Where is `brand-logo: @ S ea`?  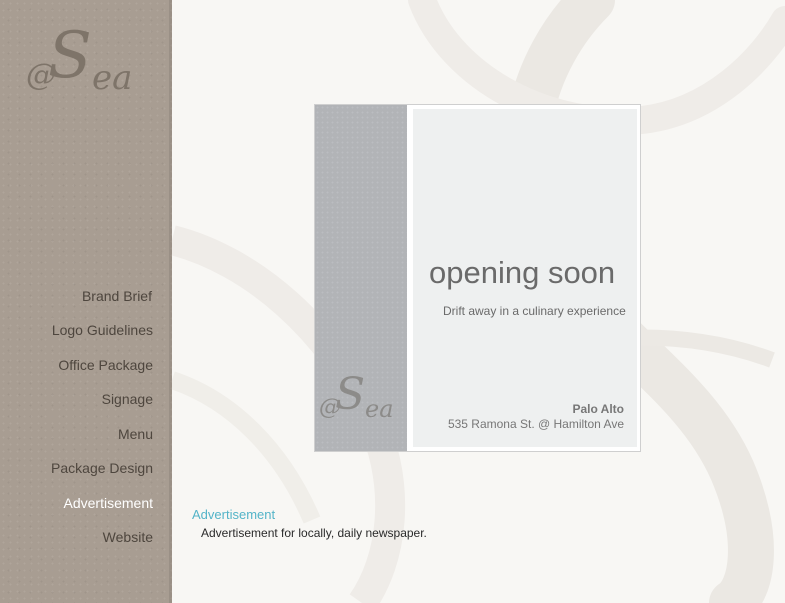
brand-logo: @ S ea is located at coordinates (88, 62).